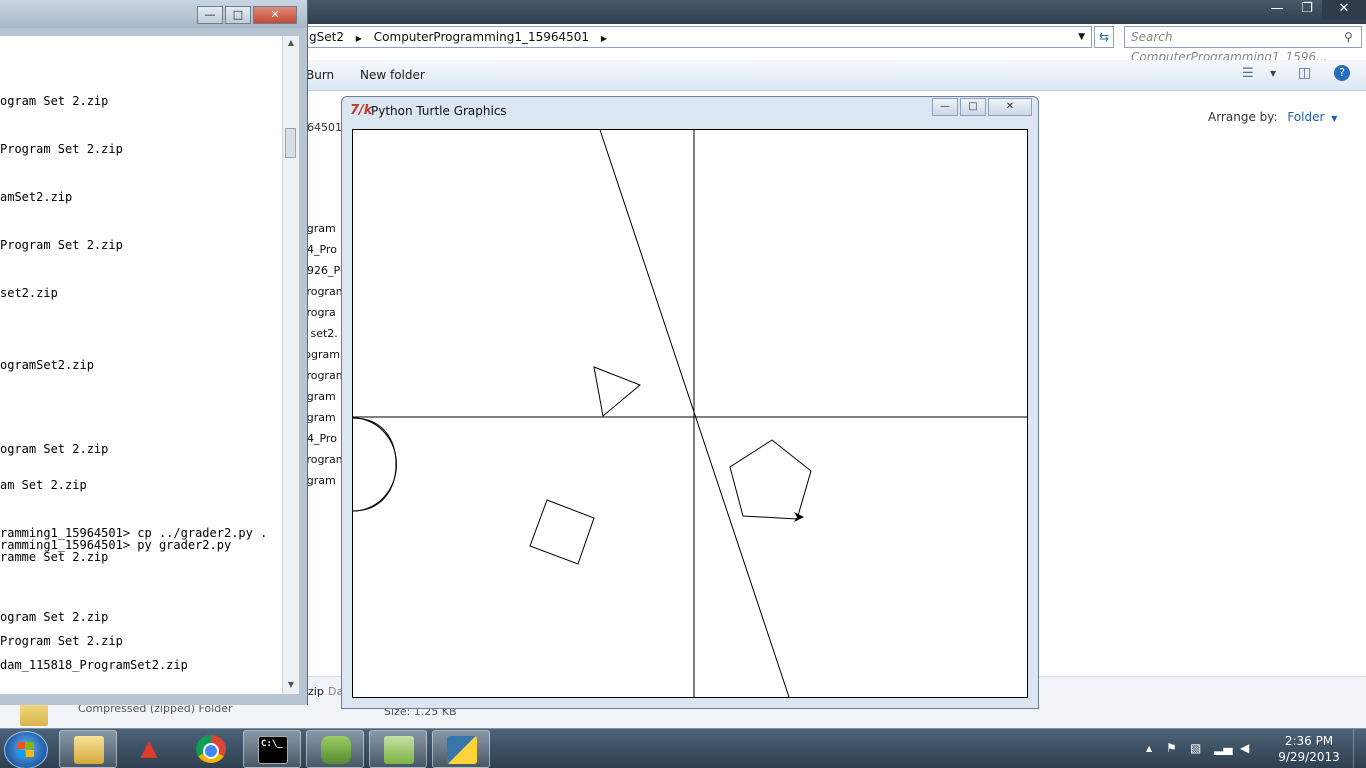  I want to click on breadcrumb-segment: gSet2, so click(326, 37).